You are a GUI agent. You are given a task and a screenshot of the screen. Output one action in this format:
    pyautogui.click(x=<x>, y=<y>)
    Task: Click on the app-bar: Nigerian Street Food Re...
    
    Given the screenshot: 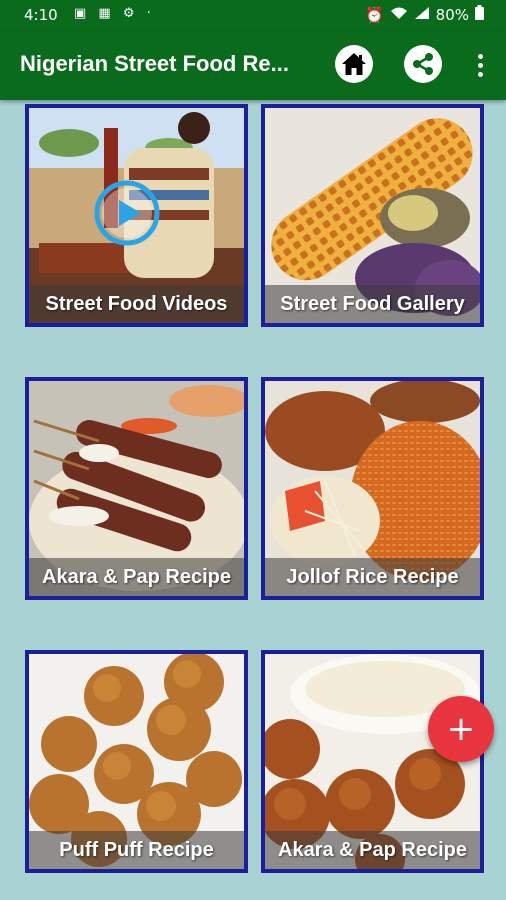 What is the action you would take?
    pyautogui.click(x=253, y=65)
    